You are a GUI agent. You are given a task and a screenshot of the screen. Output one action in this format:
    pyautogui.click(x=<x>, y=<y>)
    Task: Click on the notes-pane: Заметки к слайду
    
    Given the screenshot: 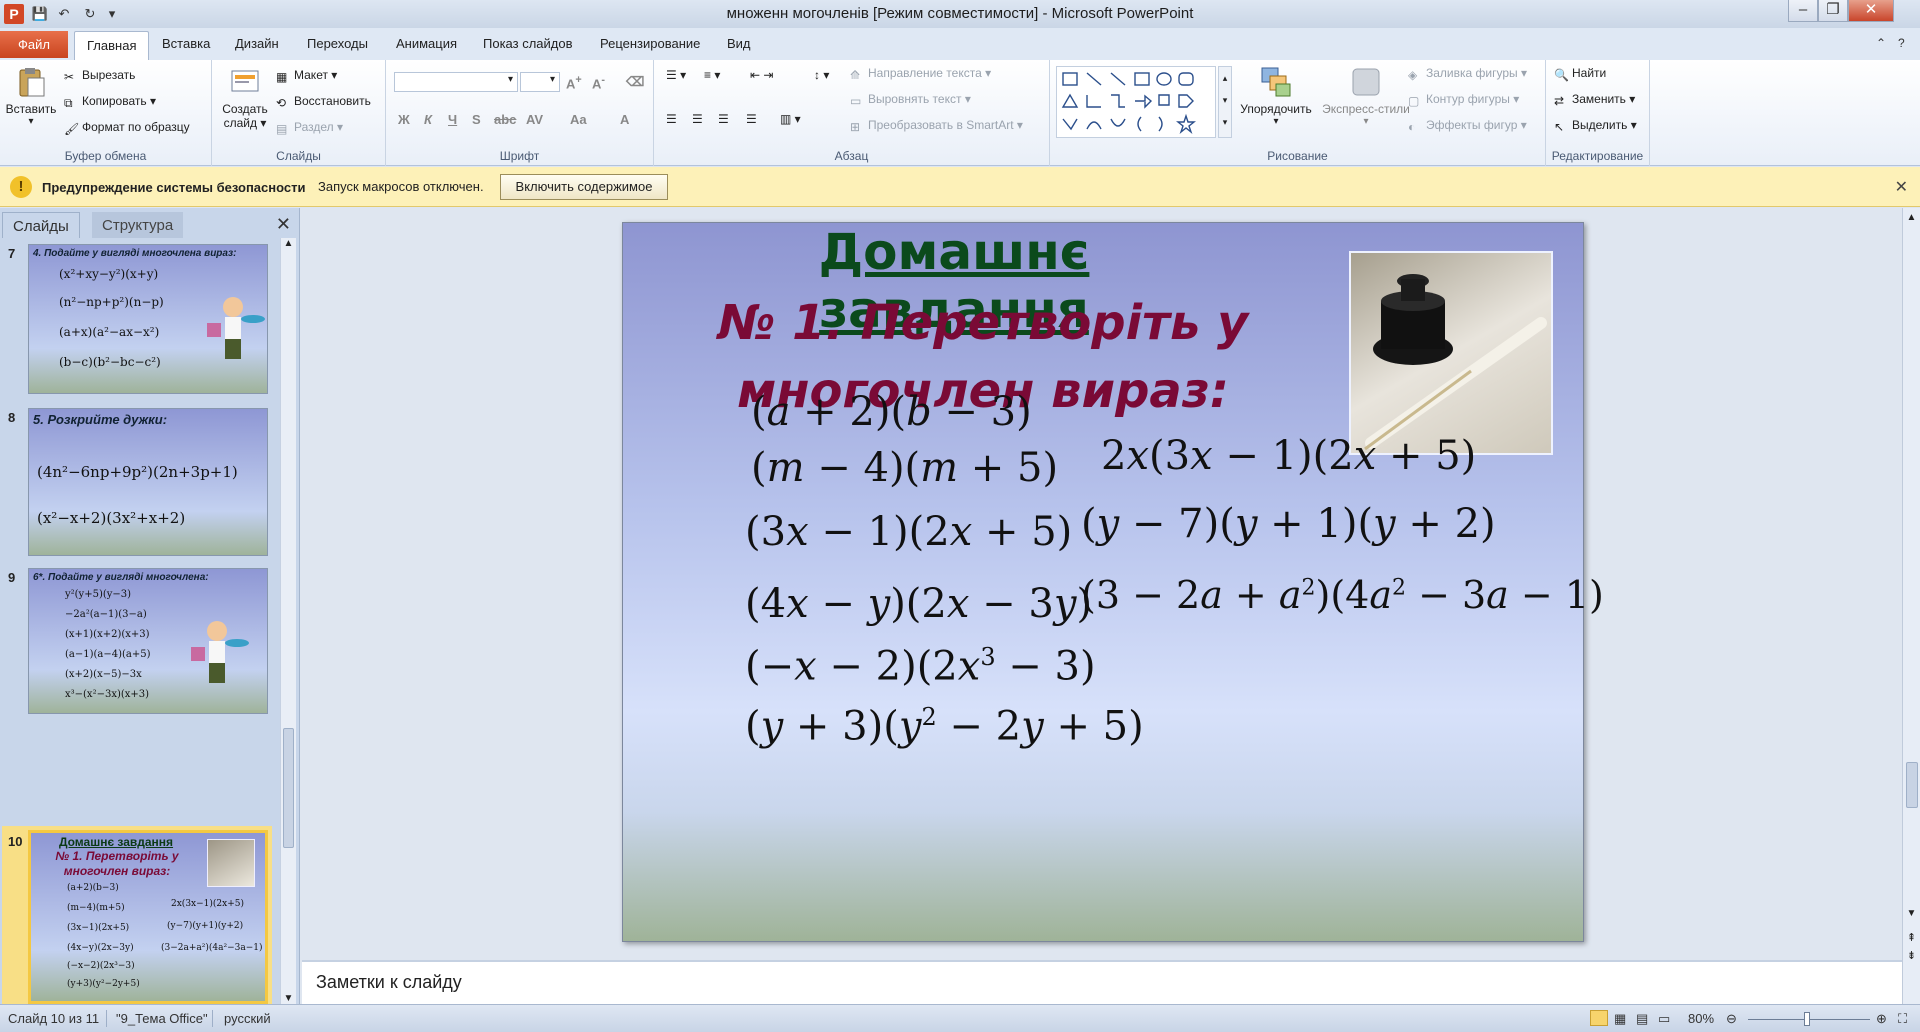 What is the action you would take?
    pyautogui.click(x=1102, y=982)
    